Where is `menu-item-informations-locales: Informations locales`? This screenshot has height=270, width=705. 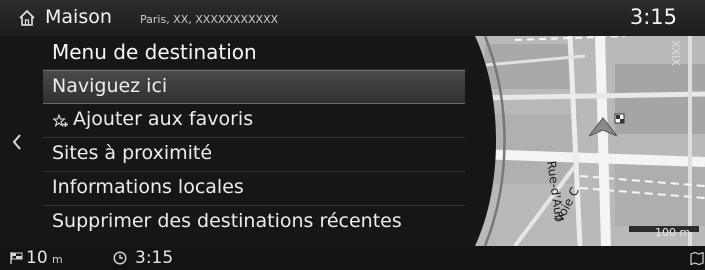 menu-item-informations-locales: Informations locales is located at coordinates (254, 189).